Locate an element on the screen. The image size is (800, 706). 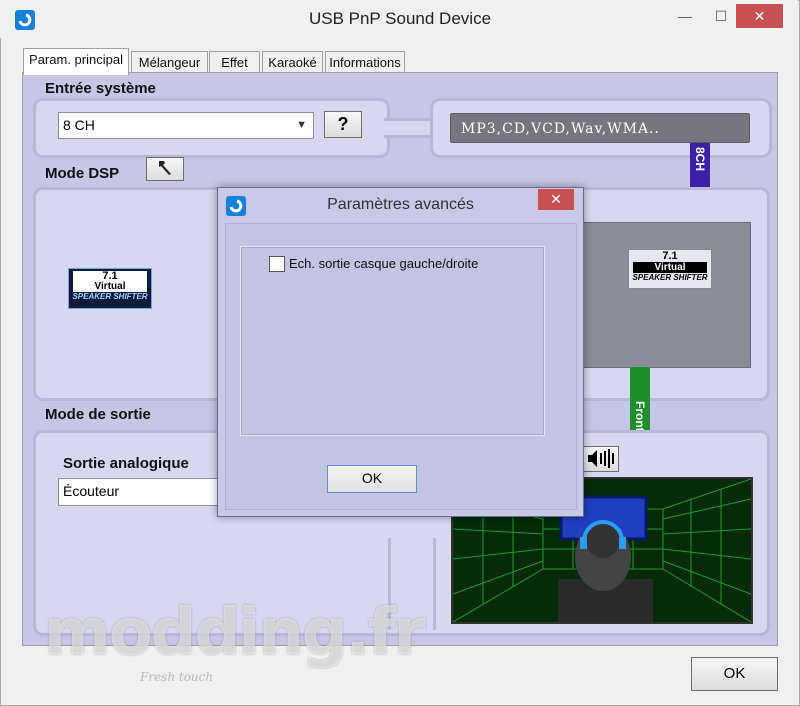
connector is located at coordinates (409, 128).